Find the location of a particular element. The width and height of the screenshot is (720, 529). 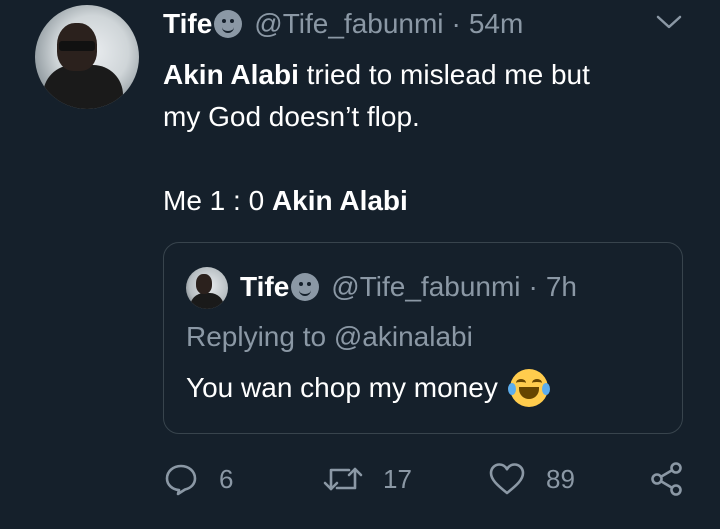

tweet-text-line3: Me 1 : 0 is located at coordinates (217, 200).